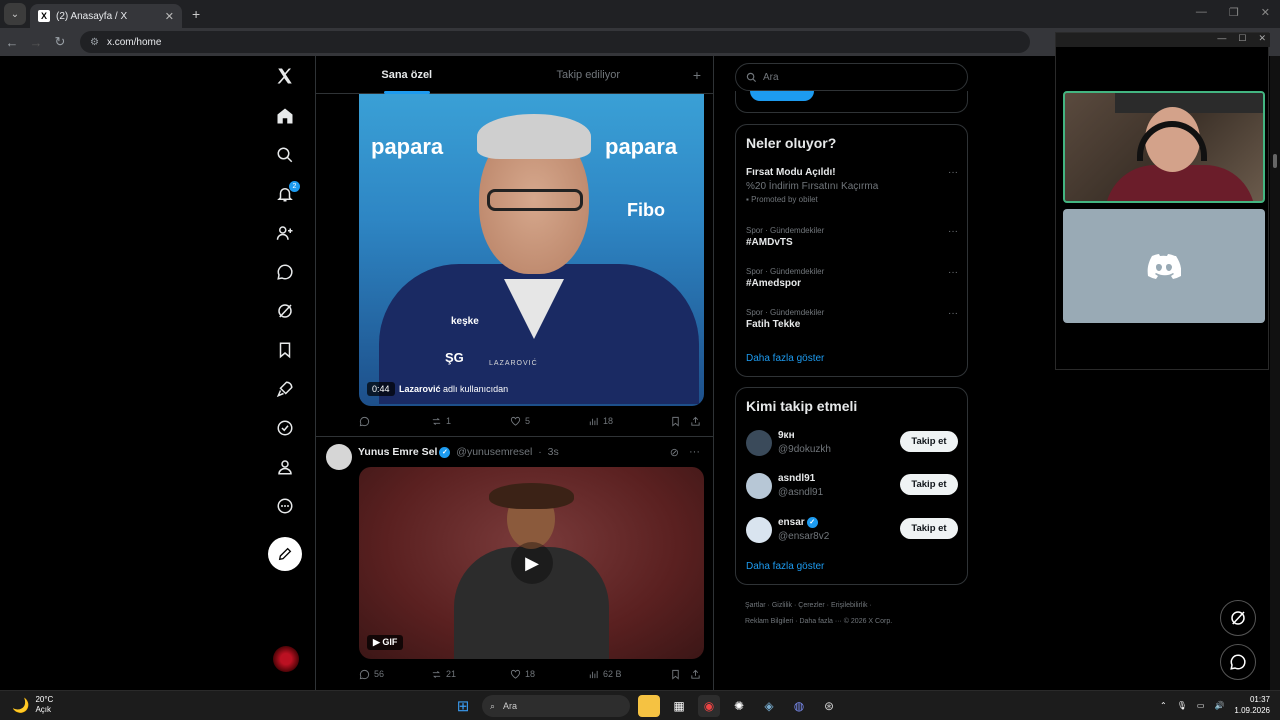 The width and height of the screenshot is (1280, 720). I want to click on chatgpt-icon: ✺, so click(739, 706).